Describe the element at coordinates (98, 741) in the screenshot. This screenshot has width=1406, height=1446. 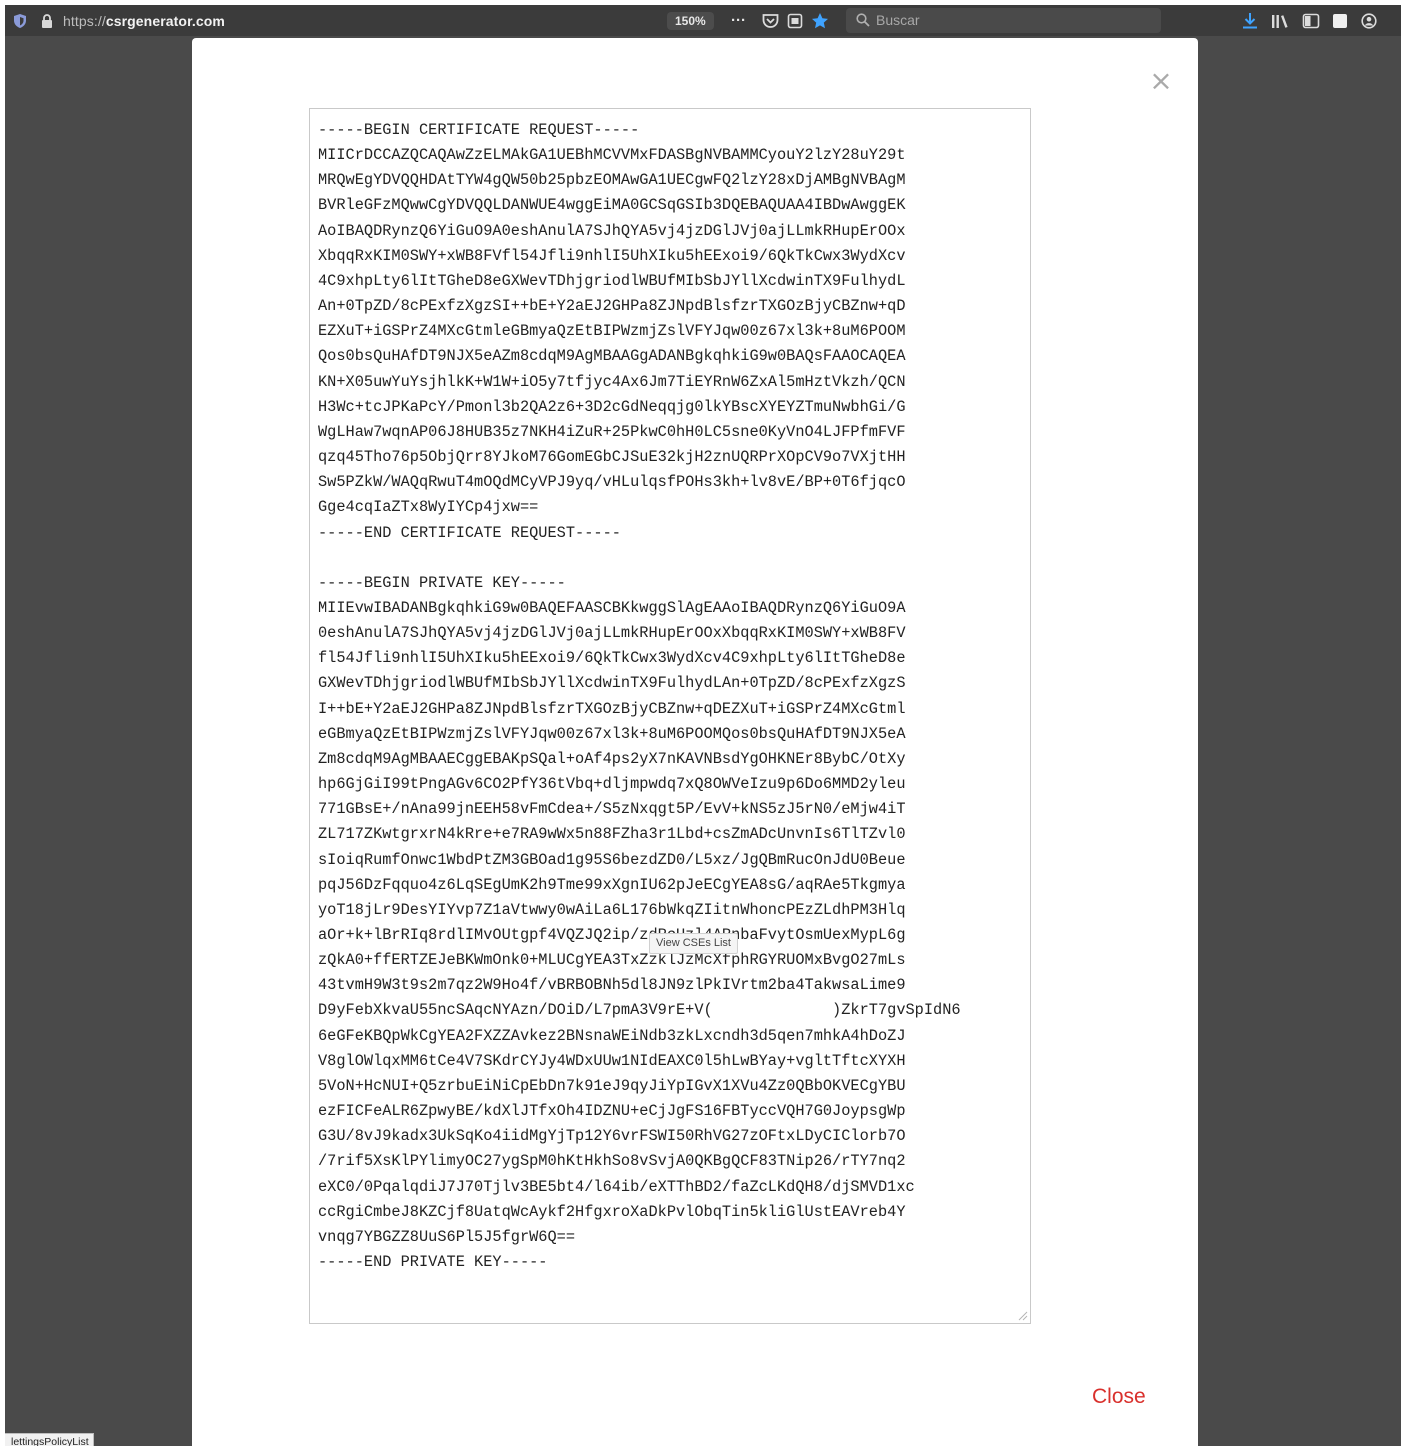
I see `modal-backdrop-left` at that location.